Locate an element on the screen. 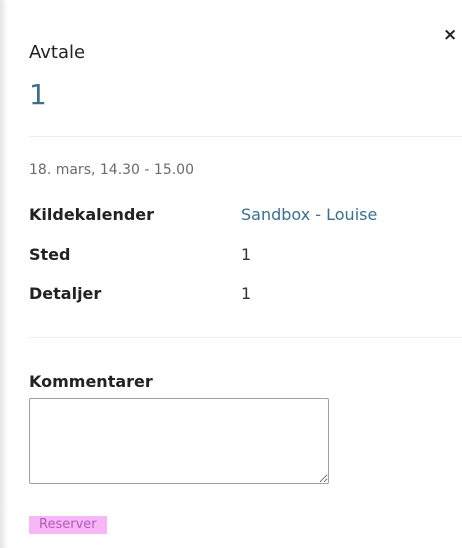 This screenshot has width=462, height=548. comments-label: Kommentarer is located at coordinates (91, 381).